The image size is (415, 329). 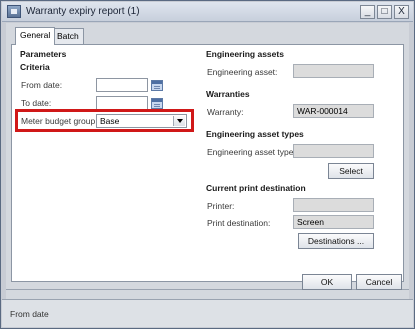 What do you see at coordinates (239, 223) in the screenshot?
I see `print-destination-label: Print destination:` at bounding box center [239, 223].